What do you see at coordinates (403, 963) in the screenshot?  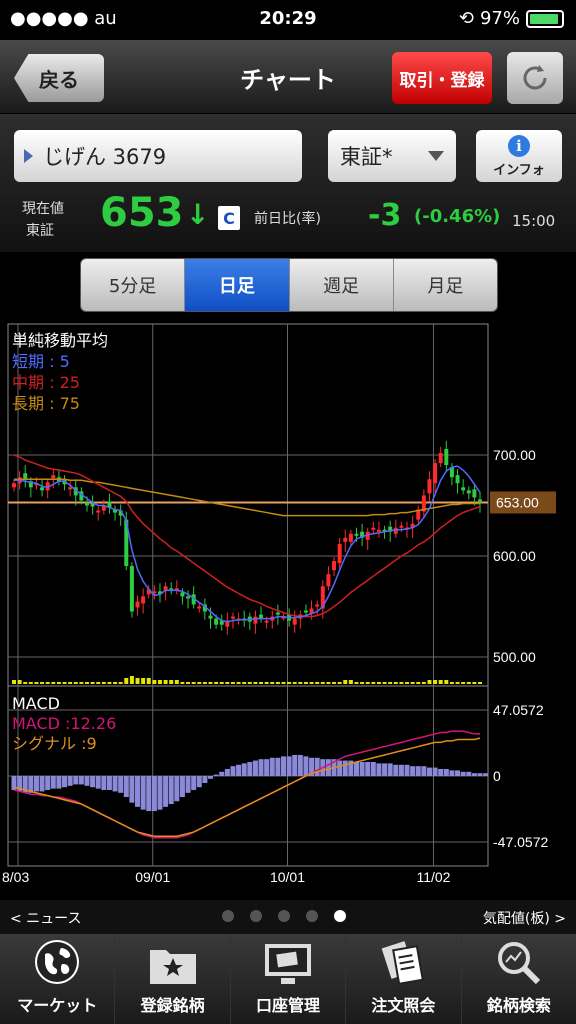 I see `documents-icon` at bounding box center [403, 963].